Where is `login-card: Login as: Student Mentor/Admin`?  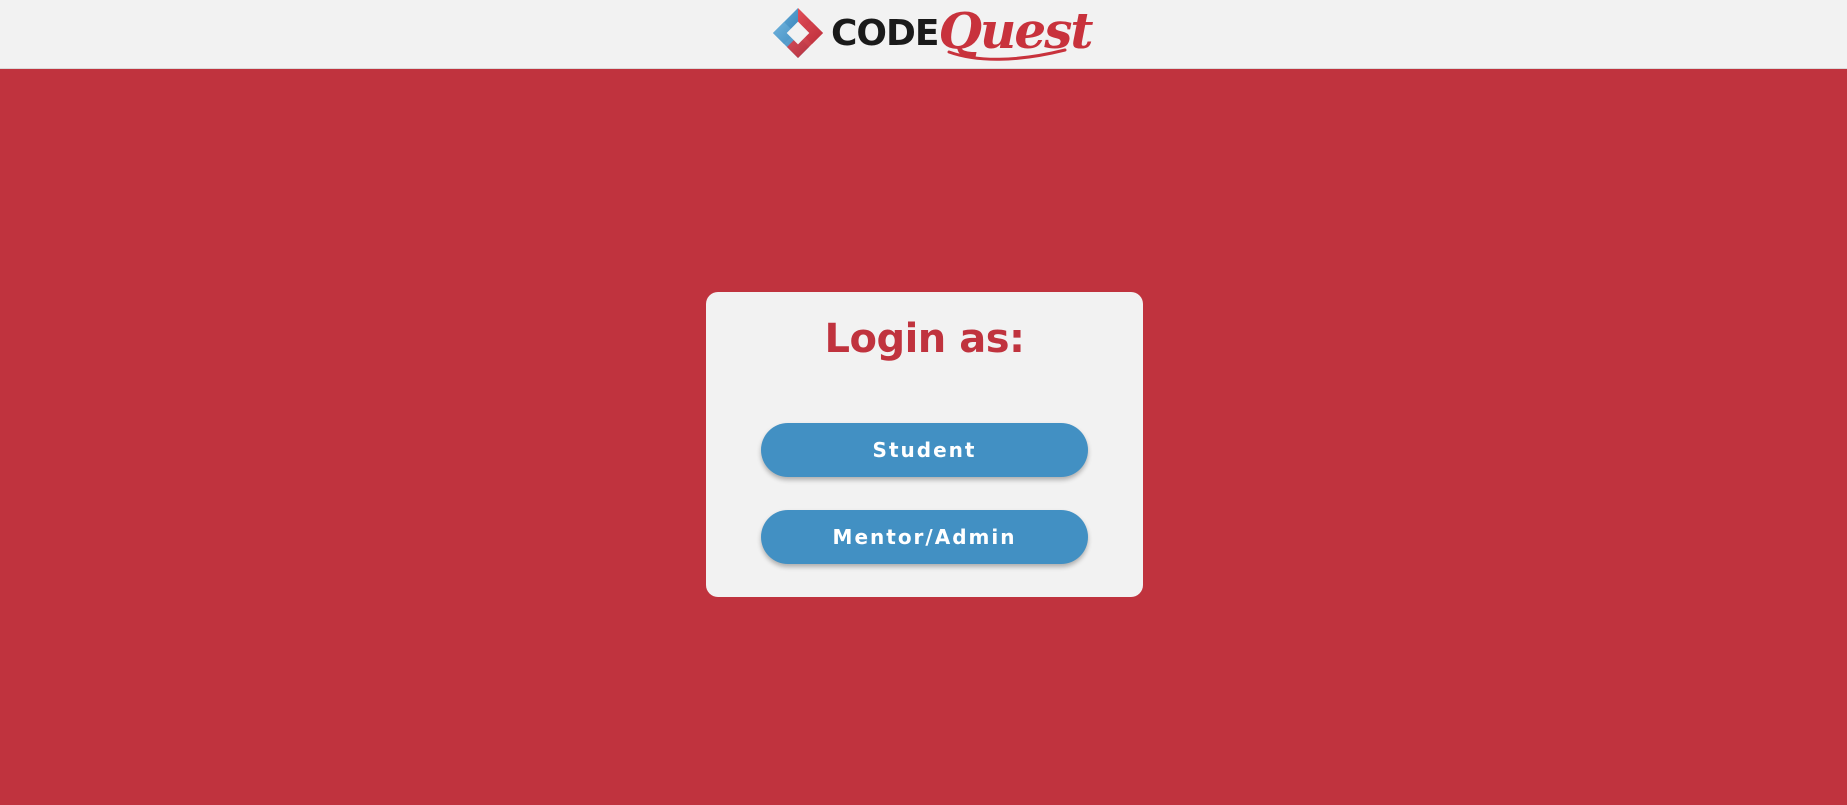 login-card: Login as: Student Mentor/Admin is located at coordinates (924, 444).